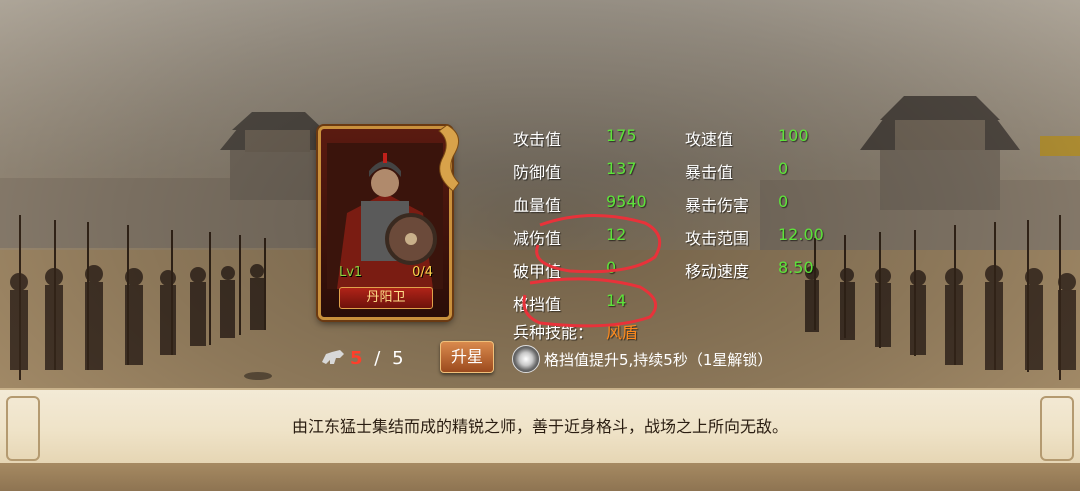 Image resolution: width=1080 pixels, height=491 pixels. What do you see at coordinates (386, 298) in the screenshot?
I see `hero-name: 丹阳卫` at bounding box center [386, 298].